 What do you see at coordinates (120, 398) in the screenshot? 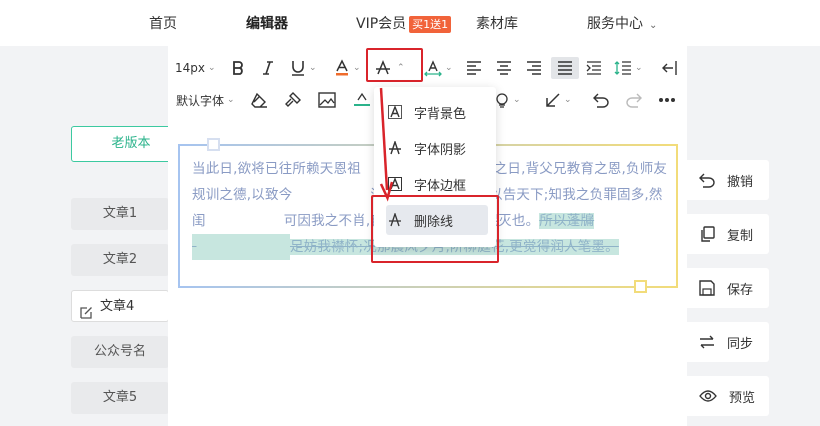
I see `sidebar-item-article5: 文章5` at bounding box center [120, 398].